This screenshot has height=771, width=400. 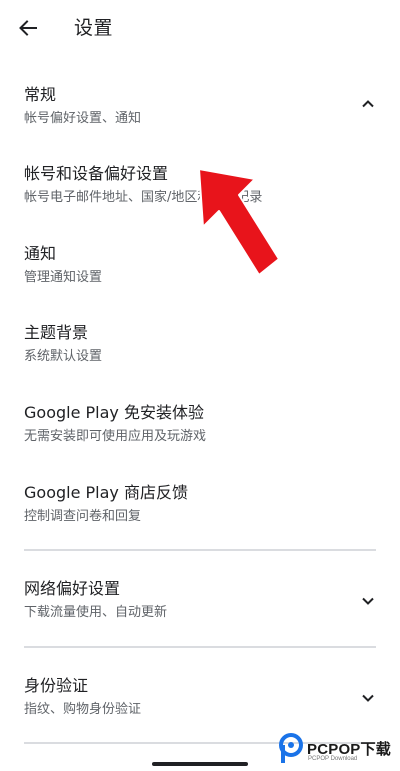 I want to click on settings-item-title: 帐号和设备偏好设置, so click(x=96, y=173).